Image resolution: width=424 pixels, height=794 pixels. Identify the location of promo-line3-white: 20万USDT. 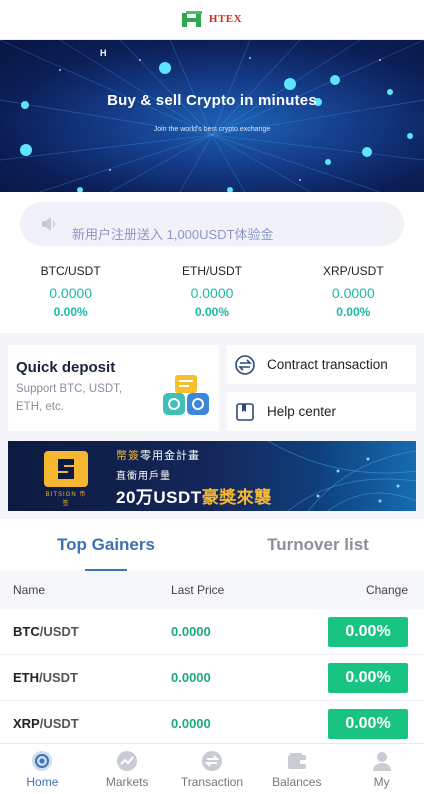
(159, 497).